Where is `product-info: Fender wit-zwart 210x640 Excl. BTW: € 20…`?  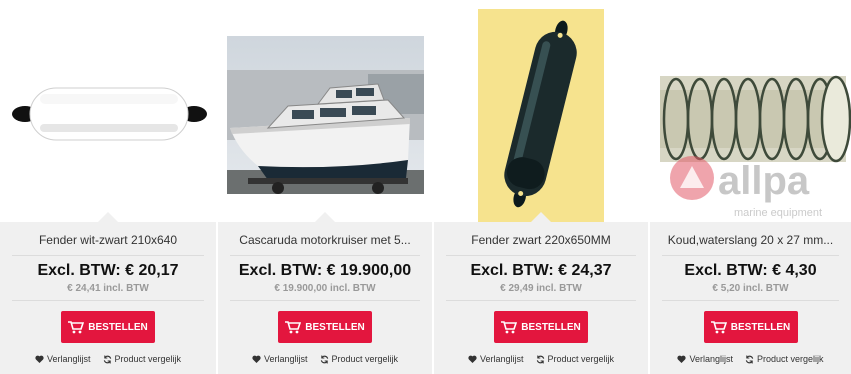 product-info: Fender wit-zwart 210x640 Excl. BTW: € 20… is located at coordinates (108, 293).